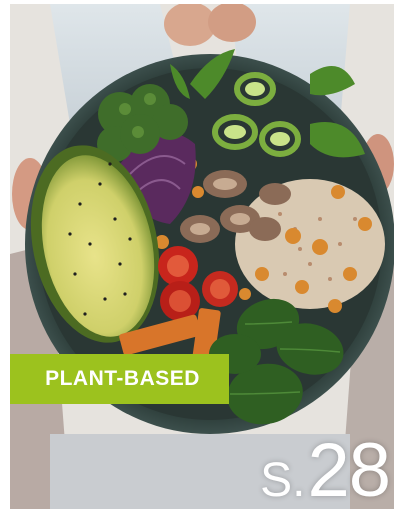 The height and width of the screenshot is (515, 396). I want to click on category-badge: PLANT-BASED, so click(119, 379).